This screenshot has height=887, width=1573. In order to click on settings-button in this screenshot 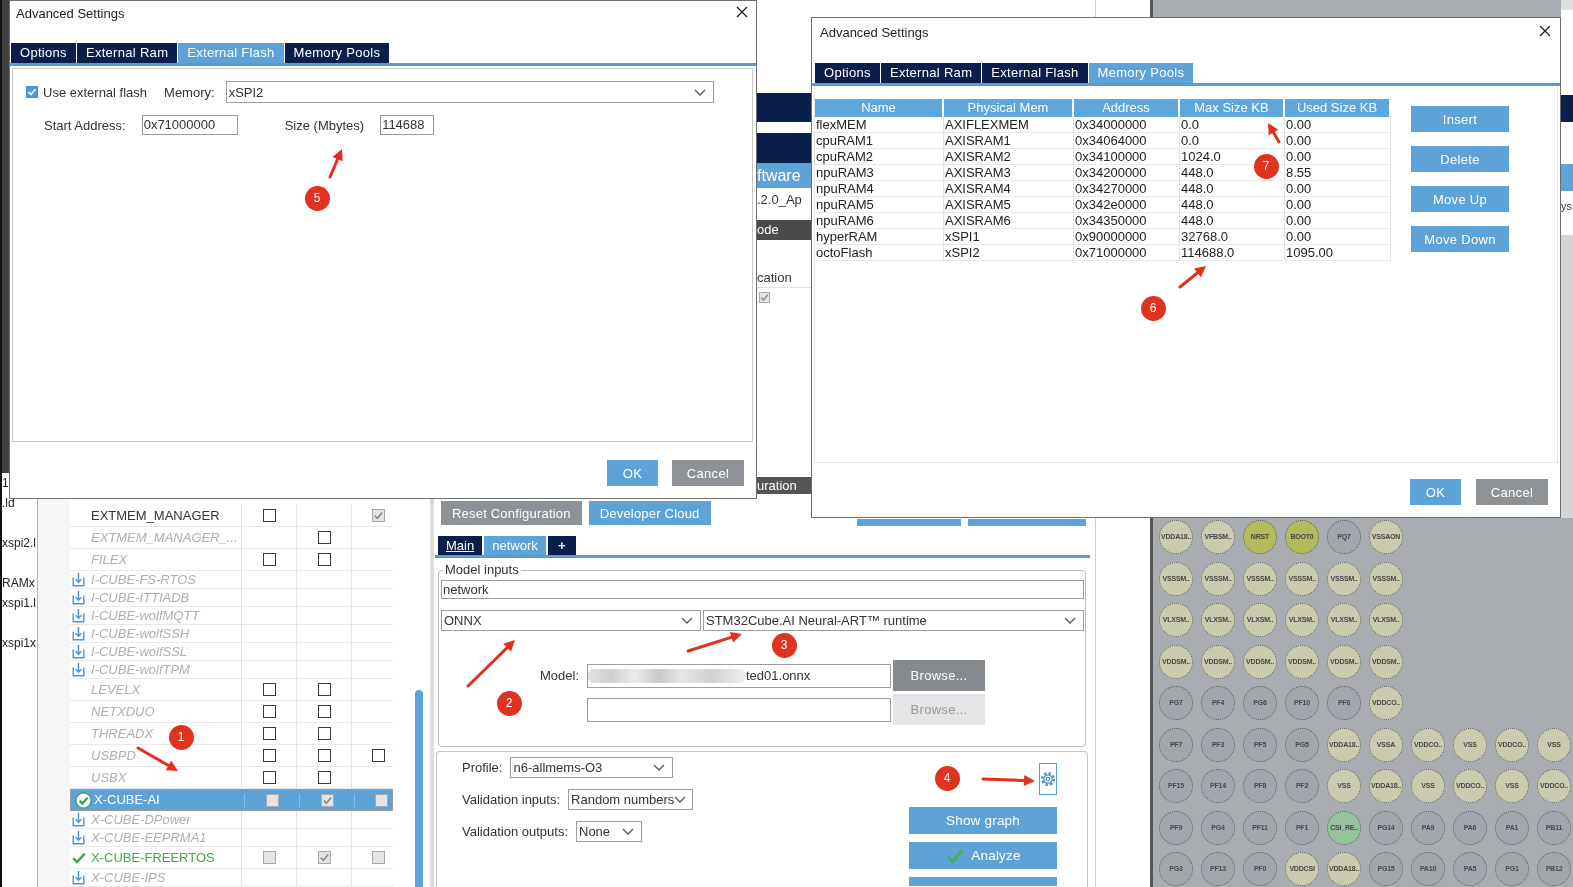, I will do `click(1048, 779)`.